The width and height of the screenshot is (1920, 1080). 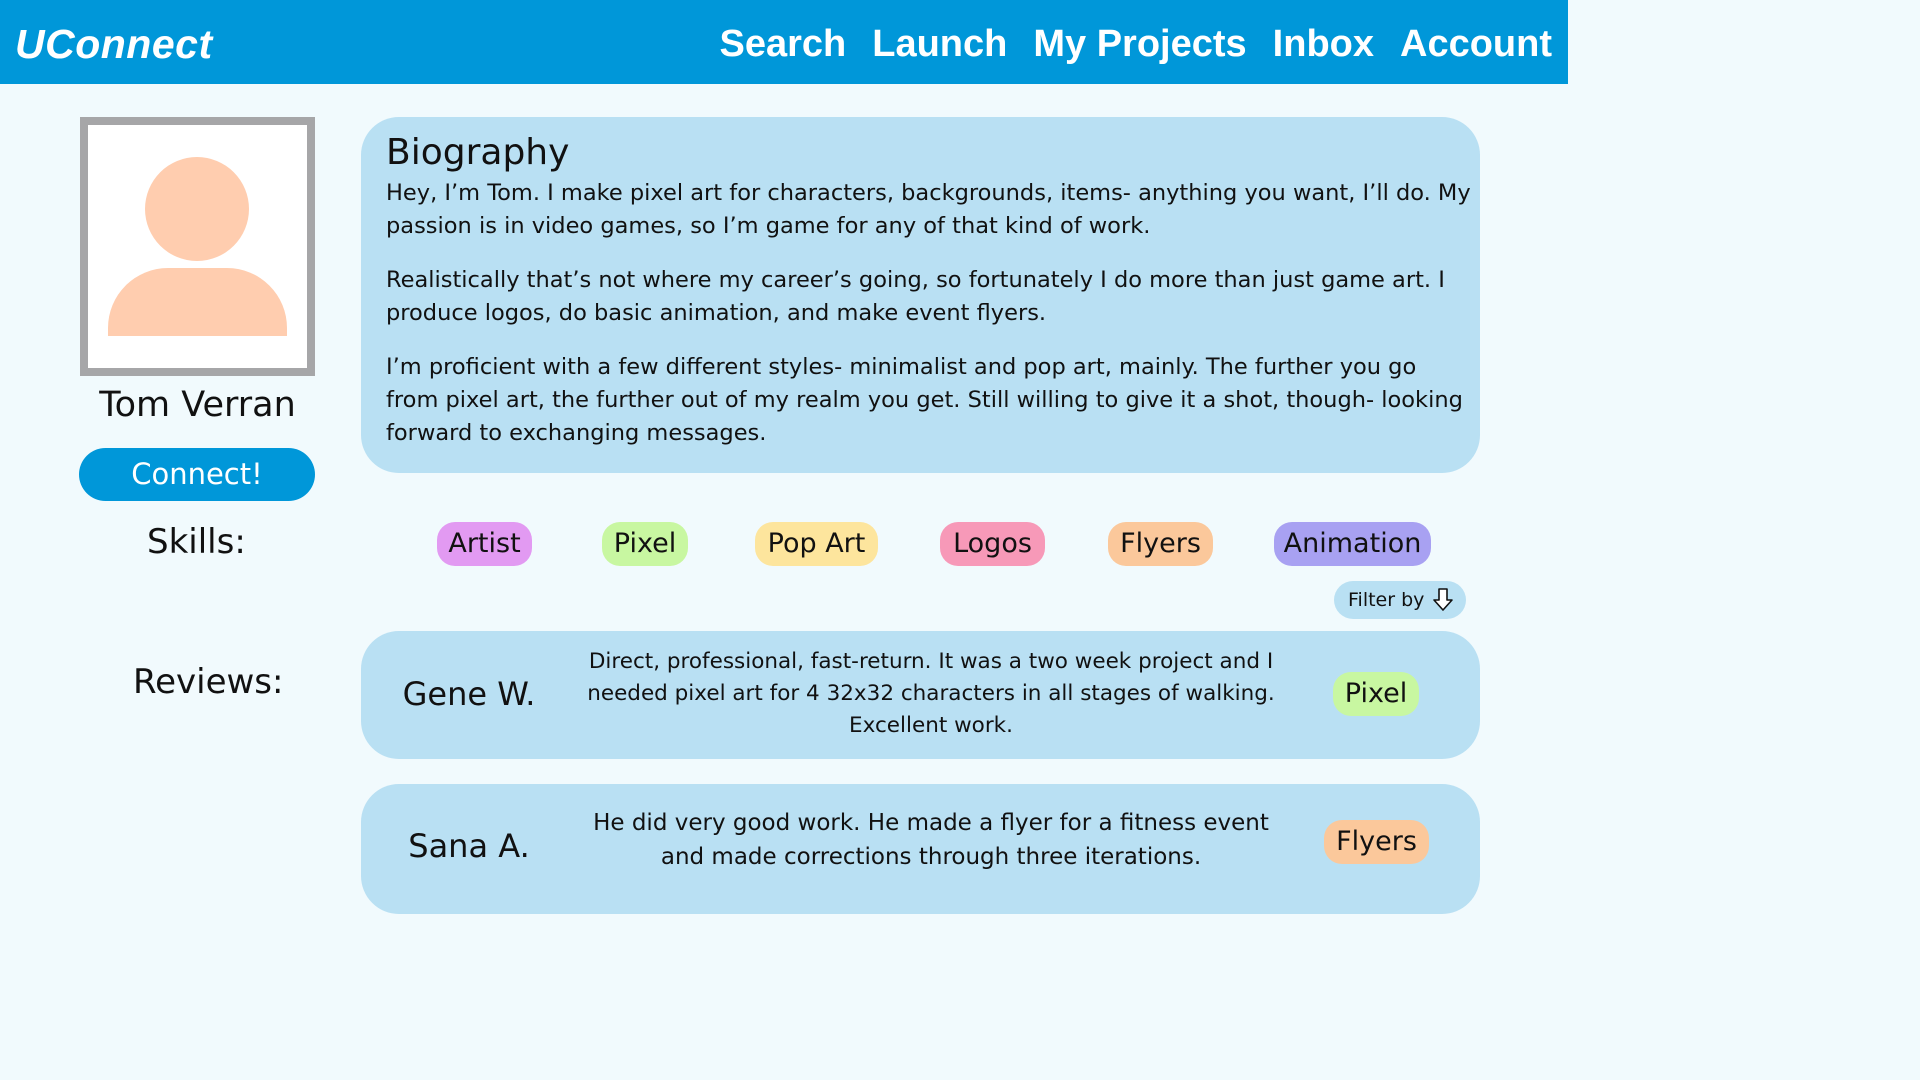 What do you see at coordinates (197, 209) in the screenshot?
I see `avatar-head-icon` at bounding box center [197, 209].